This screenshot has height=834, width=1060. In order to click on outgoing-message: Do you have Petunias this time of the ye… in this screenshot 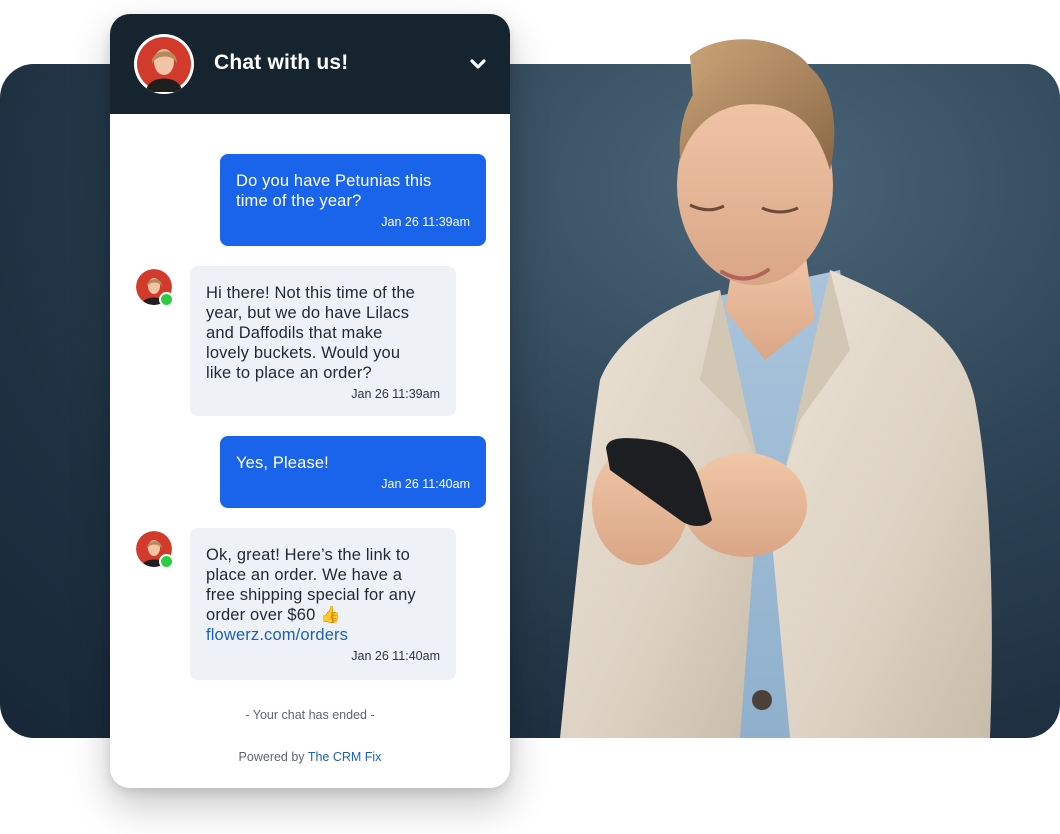, I will do `click(353, 200)`.